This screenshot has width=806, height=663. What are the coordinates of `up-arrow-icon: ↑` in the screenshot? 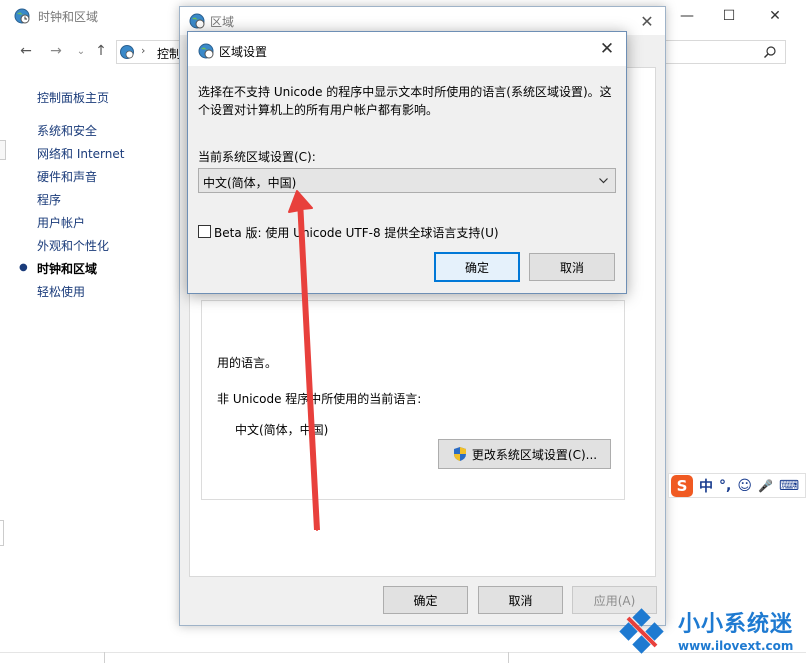 It's located at (101, 51).